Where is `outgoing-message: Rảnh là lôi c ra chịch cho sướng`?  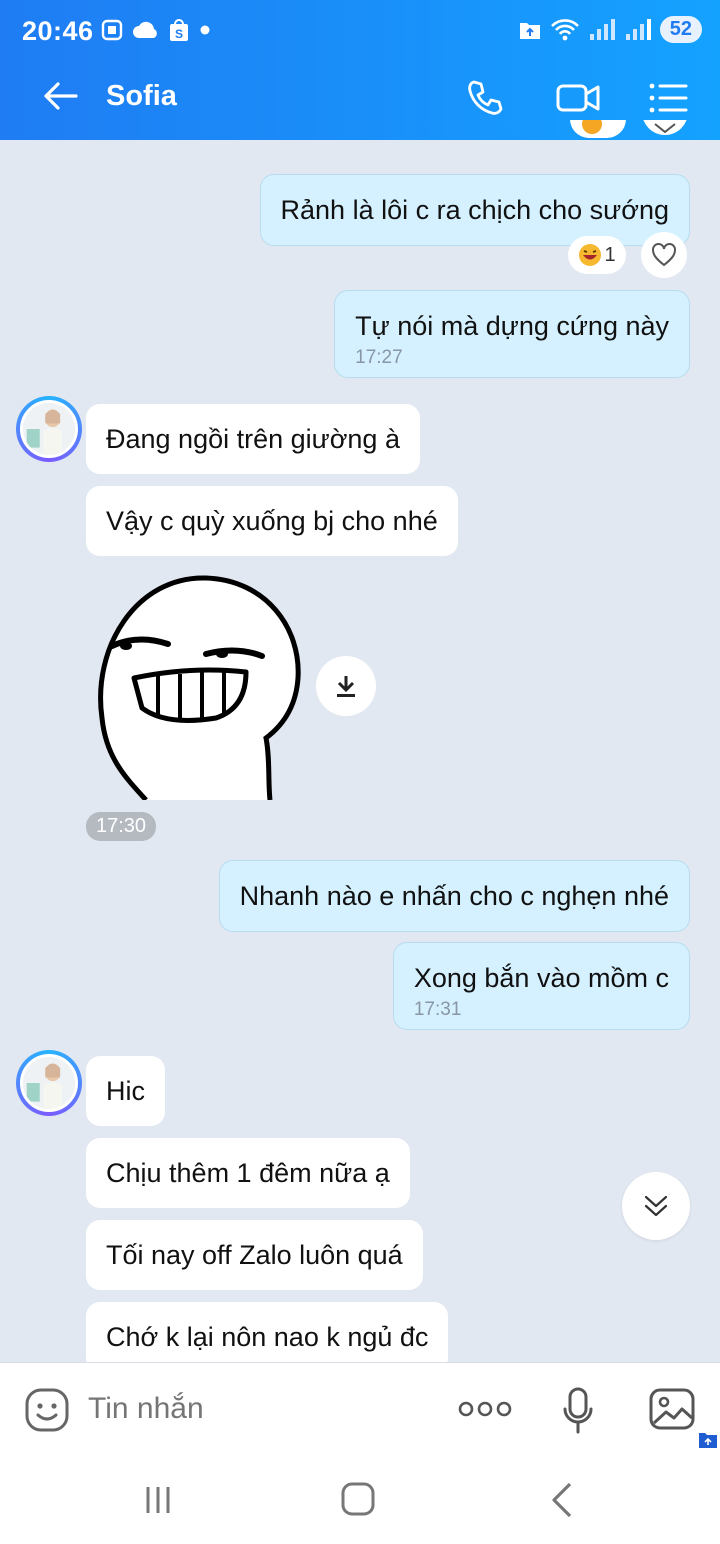 outgoing-message: Rảnh là lôi c ra chịch cho sướng is located at coordinates (474, 210).